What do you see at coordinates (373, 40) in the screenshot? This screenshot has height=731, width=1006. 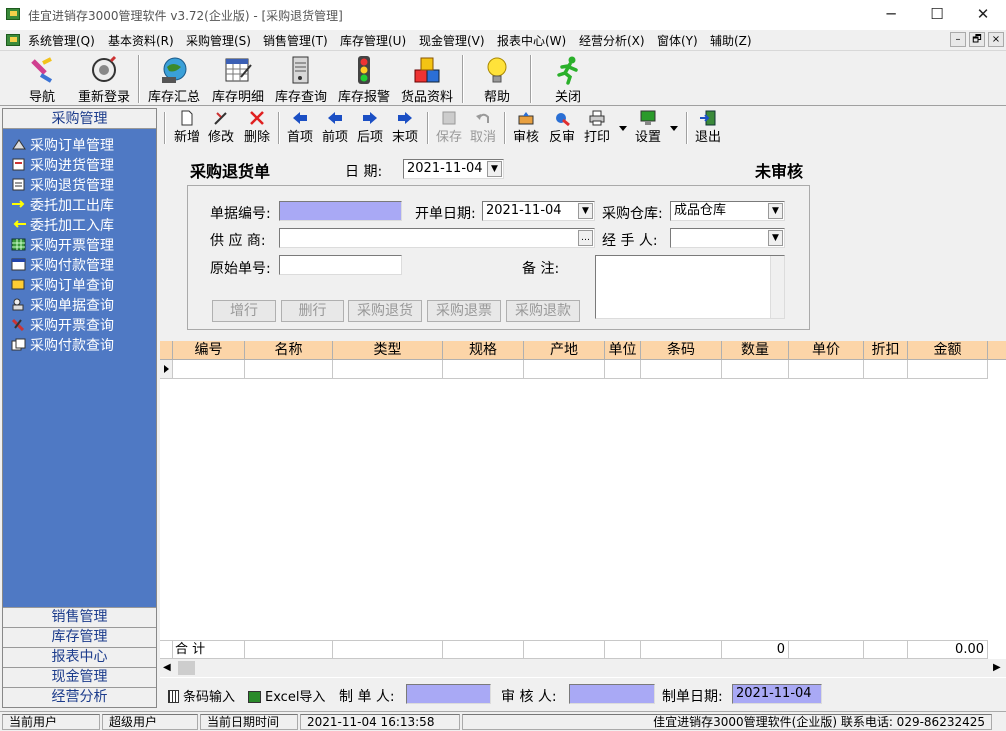 I see `menu-inventory: 库存管理(U)` at bounding box center [373, 40].